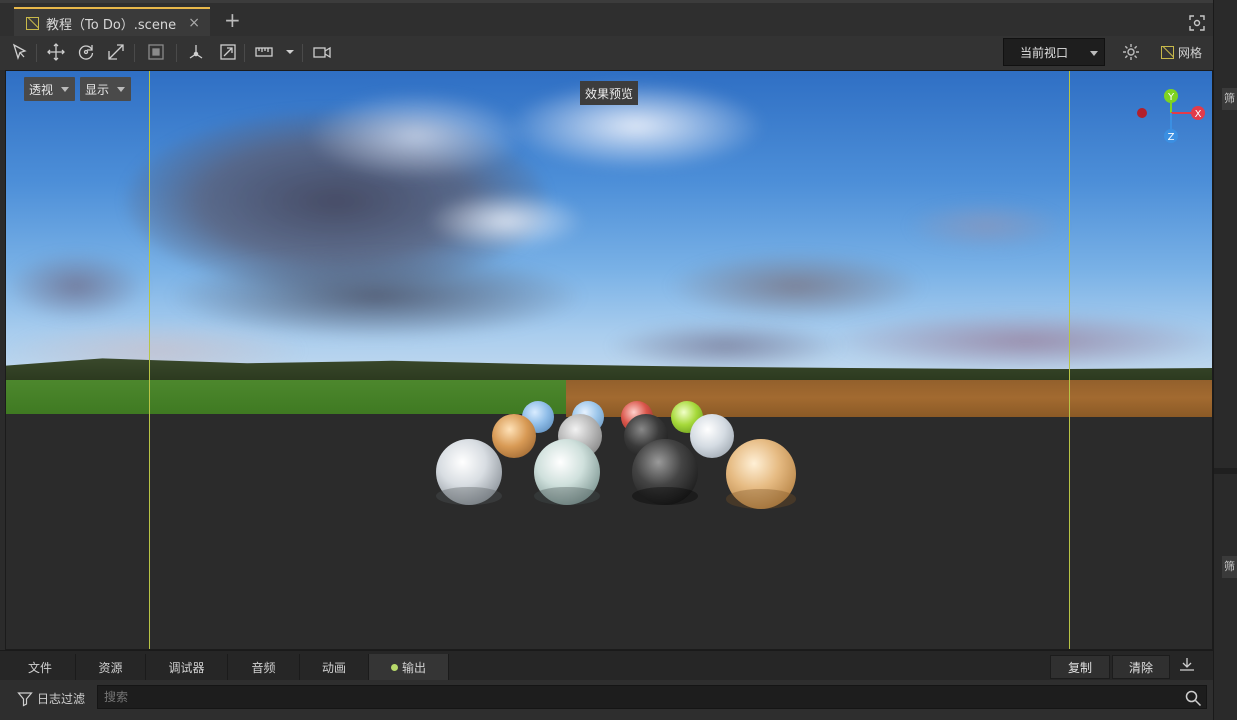  What do you see at coordinates (194, 23) in the screenshot?
I see `close-icon: ×` at bounding box center [194, 23].